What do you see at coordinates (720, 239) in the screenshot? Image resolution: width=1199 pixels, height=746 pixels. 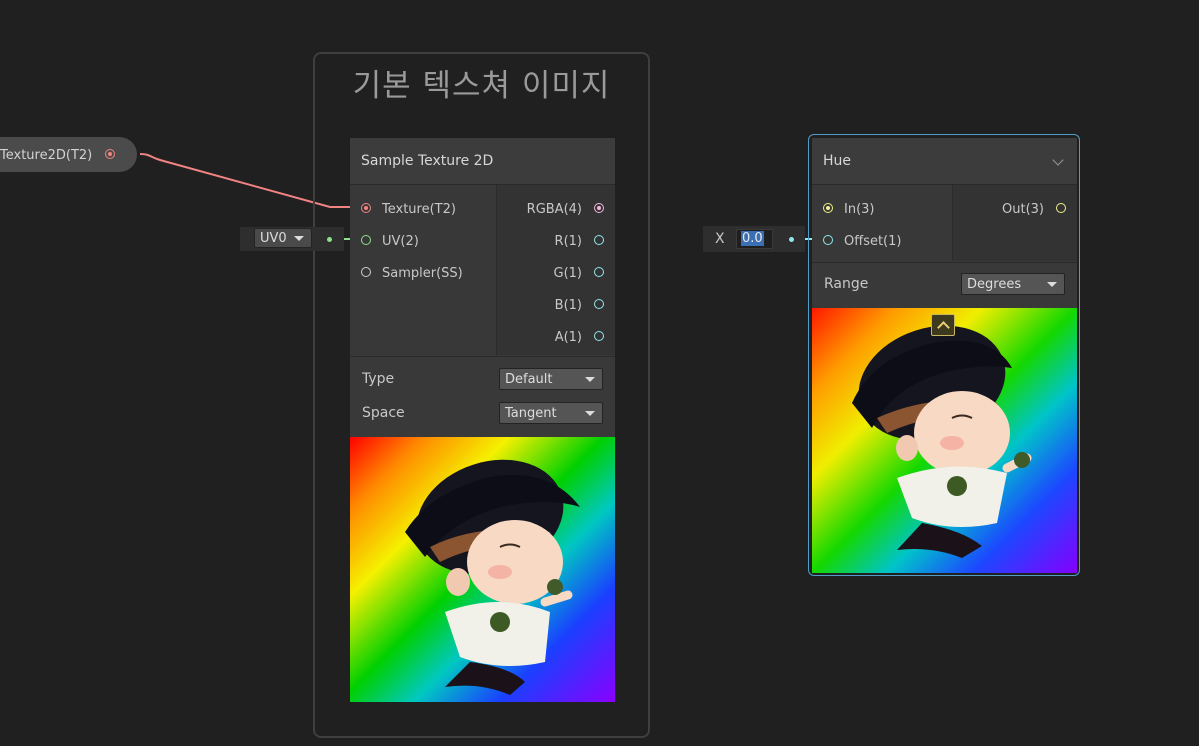 I see `offset-axis-label: X` at bounding box center [720, 239].